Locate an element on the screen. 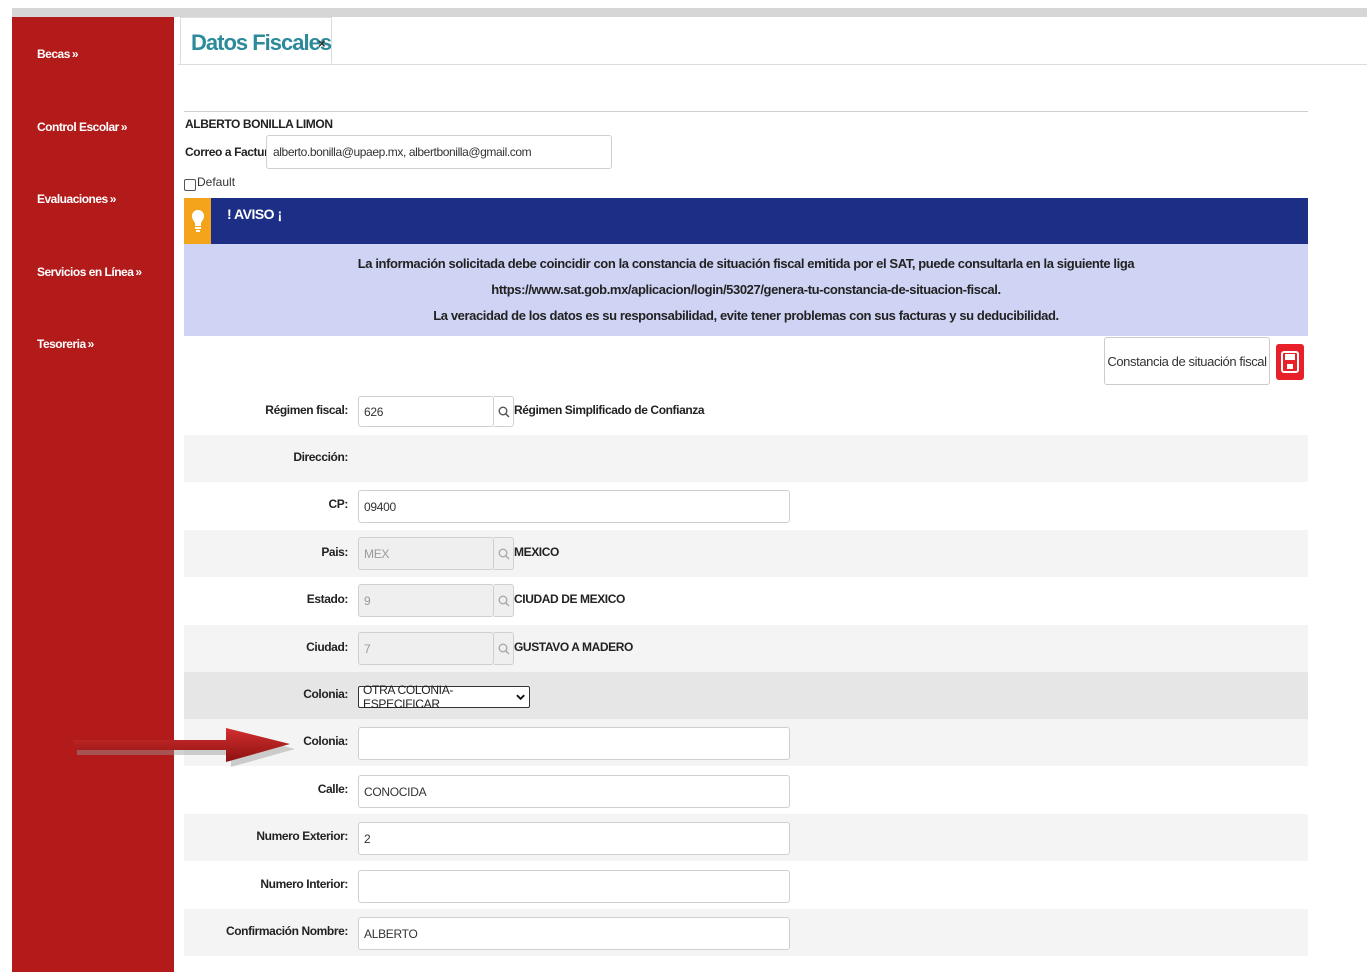 The height and width of the screenshot is (972, 1367). row-calle: Calle: CONOCIDA is located at coordinates (746, 790).